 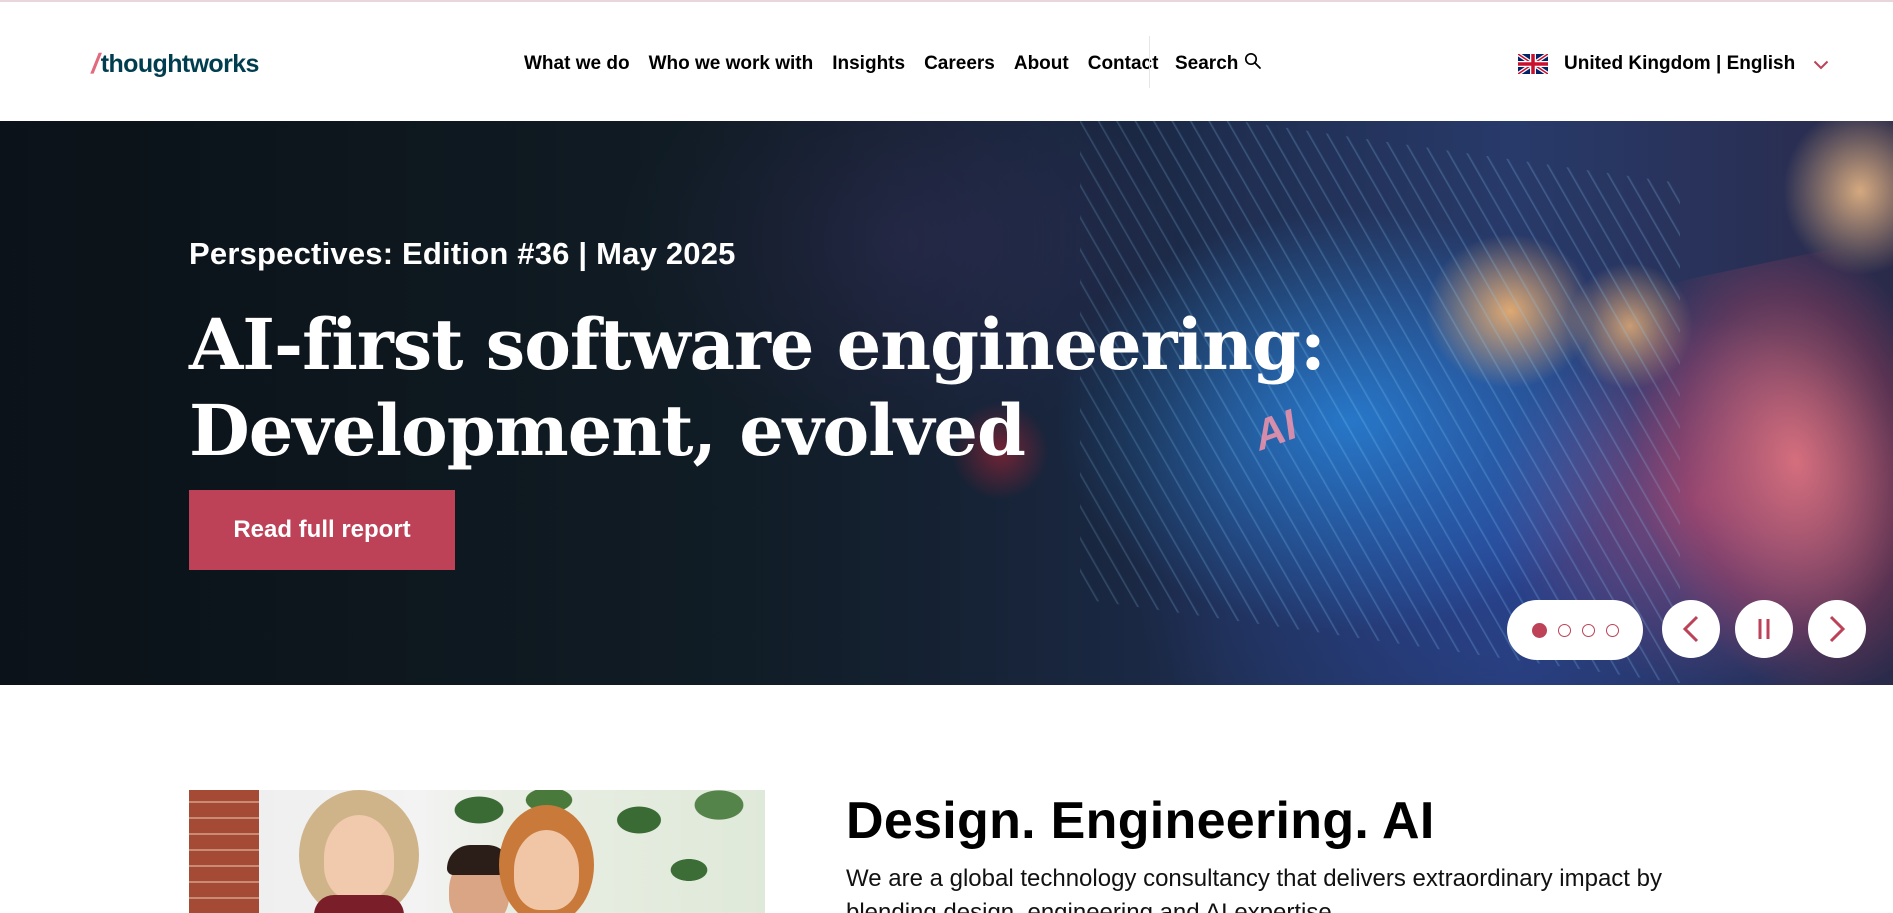 What do you see at coordinates (1575, 630) in the screenshot?
I see `carousel-pagination` at bounding box center [1575, 630].